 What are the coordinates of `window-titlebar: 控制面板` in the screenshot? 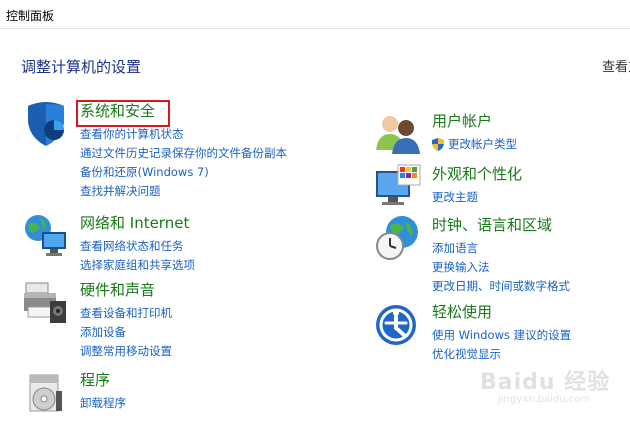 It's located at (315, 14).